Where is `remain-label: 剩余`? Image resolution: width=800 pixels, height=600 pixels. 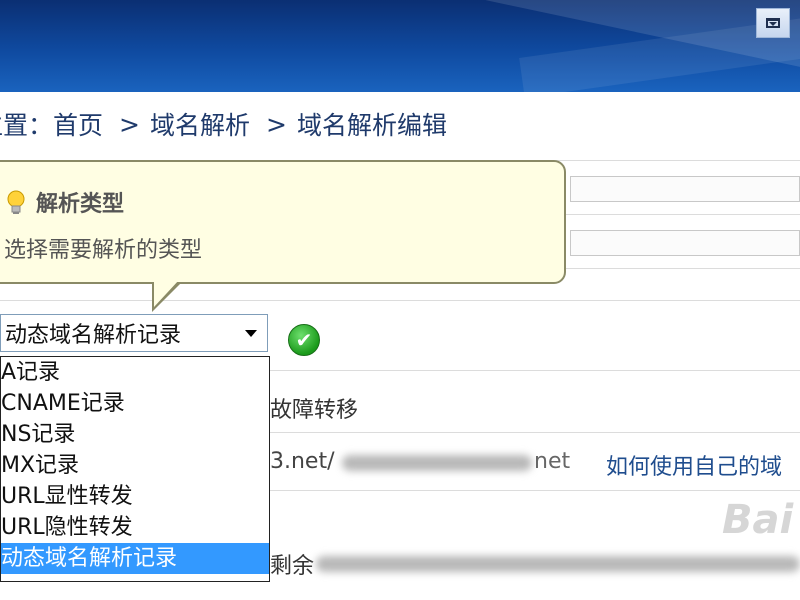
remain-label: 剩余 is located at coordinates (292, 566).